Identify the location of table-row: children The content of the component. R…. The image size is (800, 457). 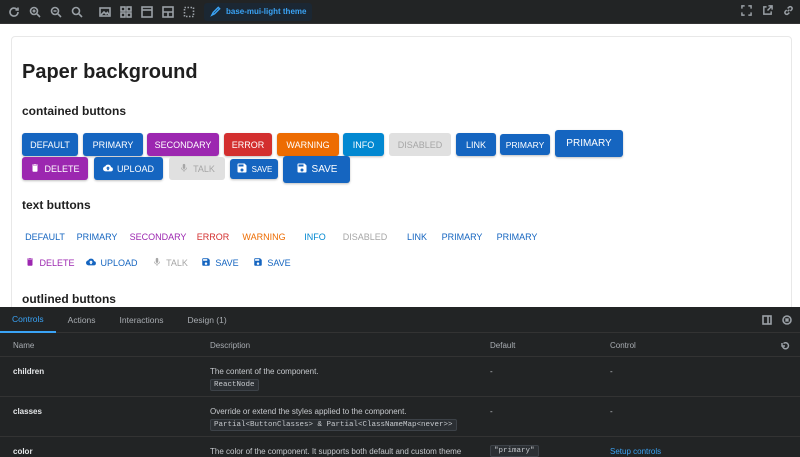
(400, 377).